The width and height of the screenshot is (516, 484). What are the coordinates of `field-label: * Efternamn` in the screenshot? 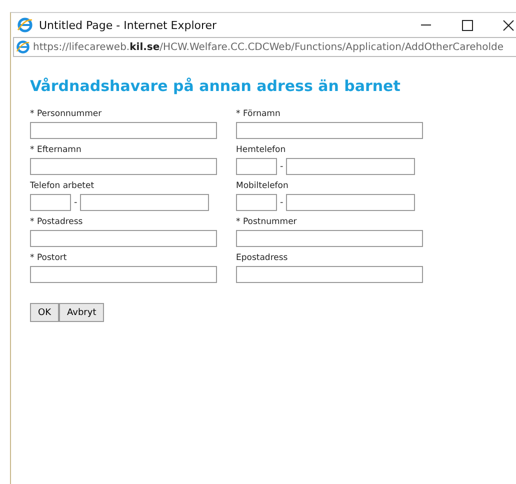 It's located at (56, 150).